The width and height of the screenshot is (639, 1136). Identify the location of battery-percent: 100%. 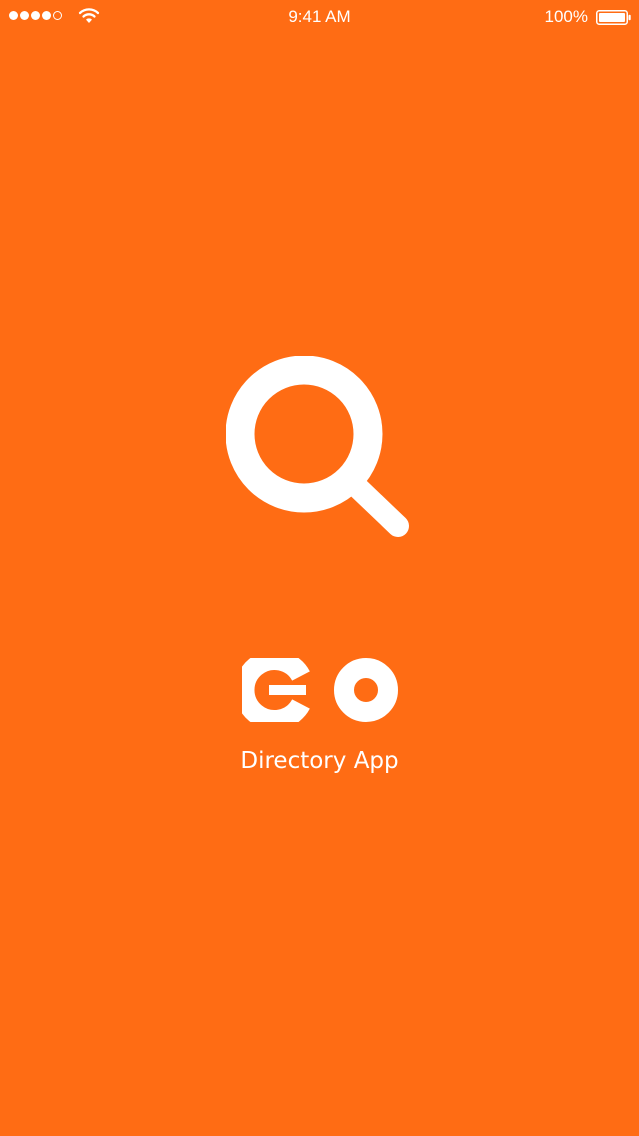
(566, 16).